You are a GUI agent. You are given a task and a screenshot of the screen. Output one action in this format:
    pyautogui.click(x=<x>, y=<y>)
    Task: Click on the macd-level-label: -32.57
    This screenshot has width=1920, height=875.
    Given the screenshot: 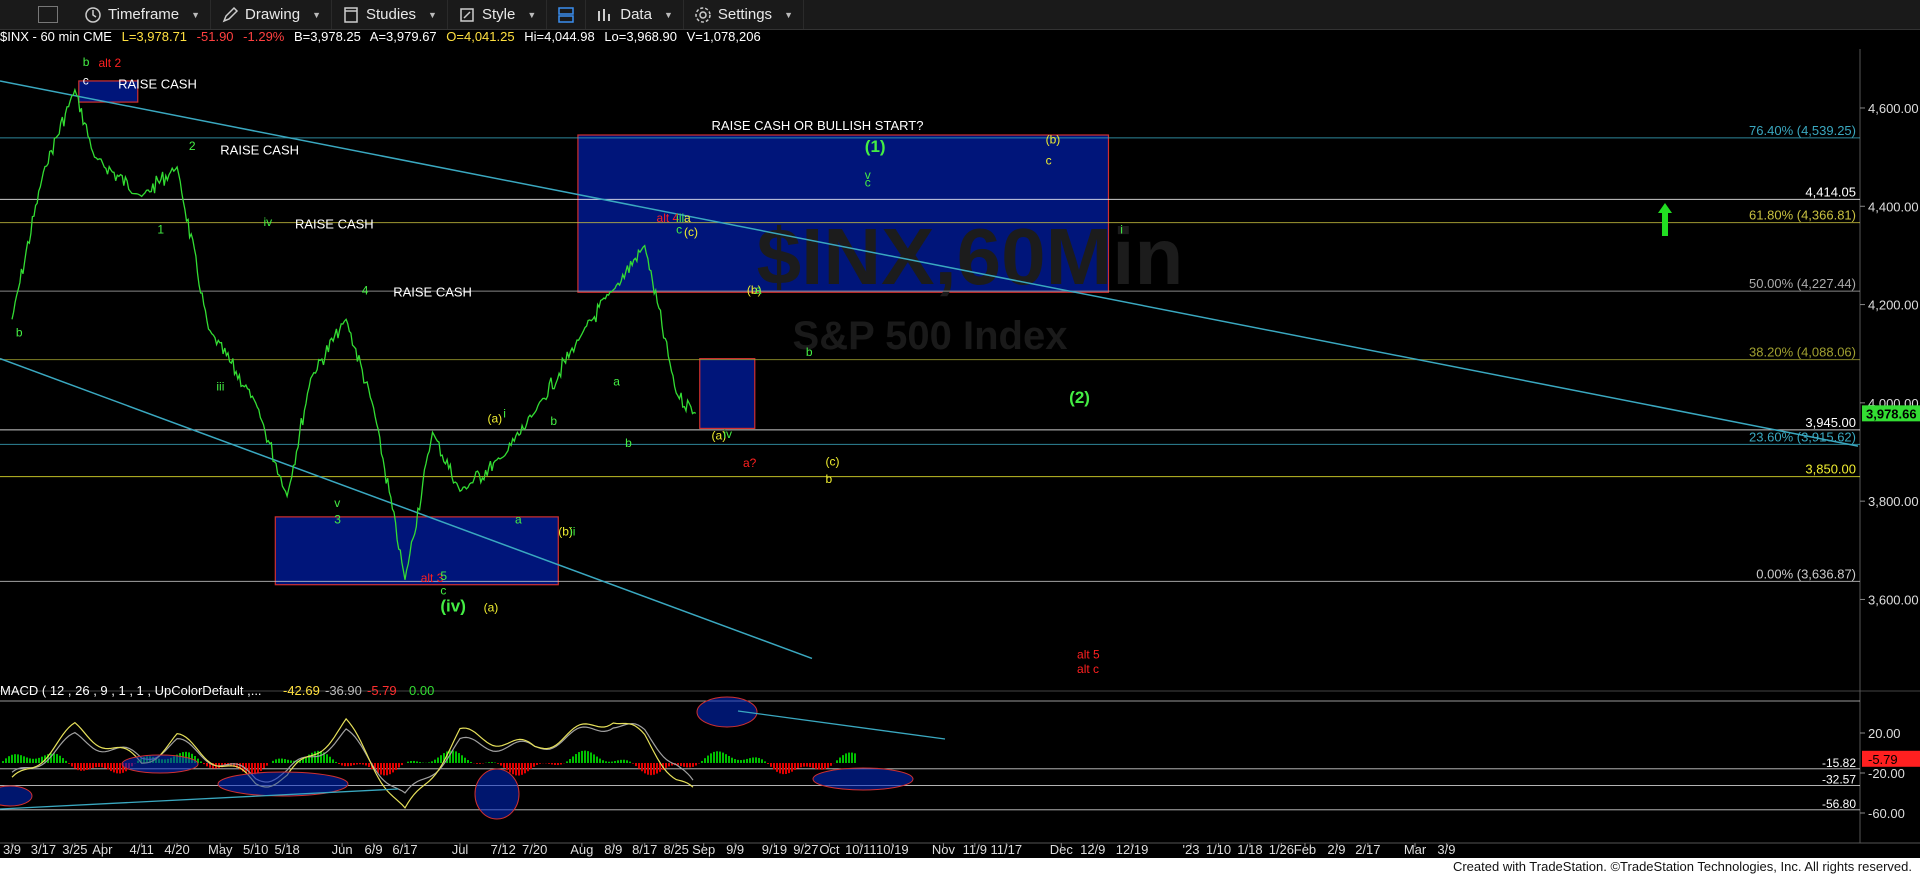 What is the action you would take?
    pyautogui.click(x=1839, y=780)
    